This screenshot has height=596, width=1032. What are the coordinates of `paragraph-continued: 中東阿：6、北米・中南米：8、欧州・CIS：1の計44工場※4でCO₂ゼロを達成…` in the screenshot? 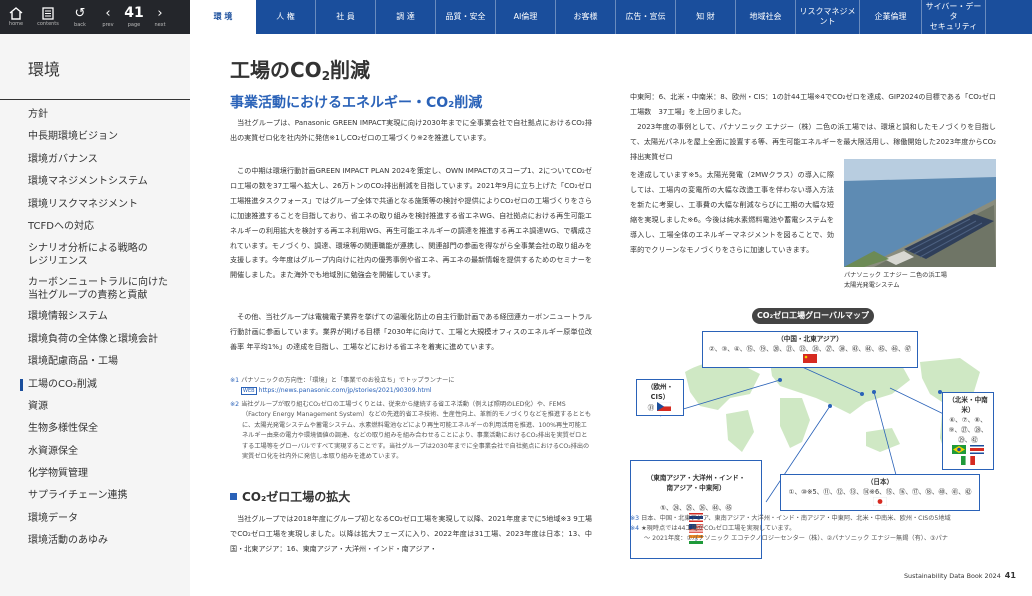 It's located at (813, 104).